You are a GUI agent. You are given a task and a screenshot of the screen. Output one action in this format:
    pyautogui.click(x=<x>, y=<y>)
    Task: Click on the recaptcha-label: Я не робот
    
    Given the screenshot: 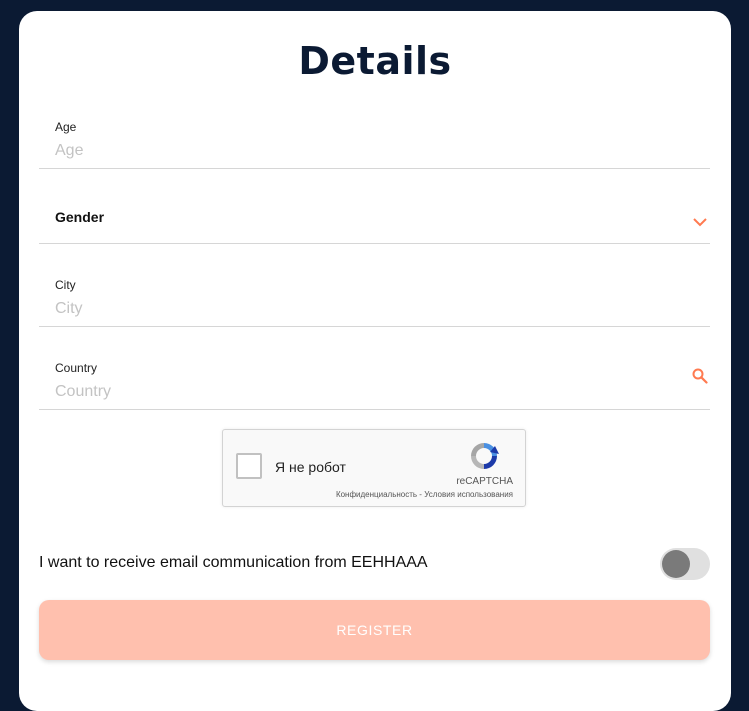 What is the action you would take?
    pyautogui.click(x=310, y=467)
    